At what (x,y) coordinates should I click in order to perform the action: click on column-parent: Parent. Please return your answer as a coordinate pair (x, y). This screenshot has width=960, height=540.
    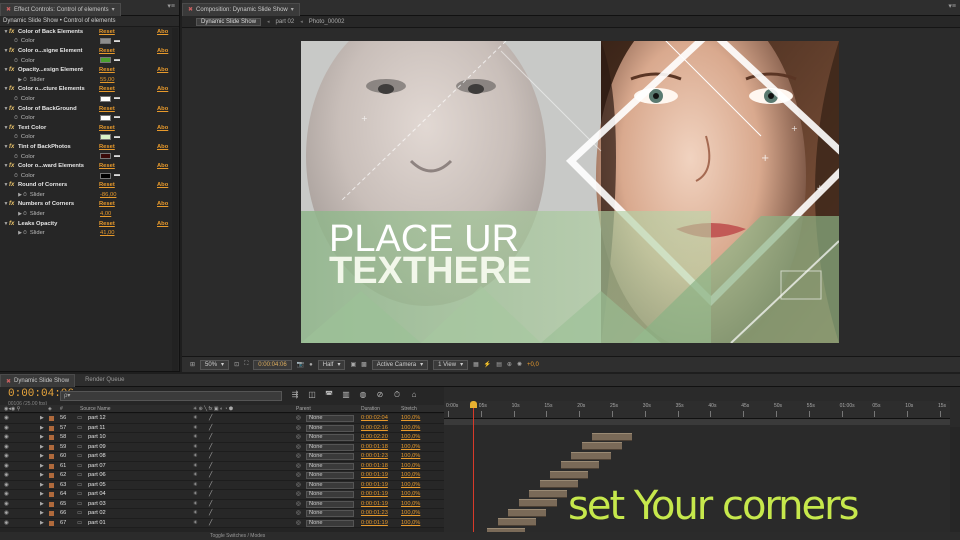
    Looking at the image, I should click on (303, 409).